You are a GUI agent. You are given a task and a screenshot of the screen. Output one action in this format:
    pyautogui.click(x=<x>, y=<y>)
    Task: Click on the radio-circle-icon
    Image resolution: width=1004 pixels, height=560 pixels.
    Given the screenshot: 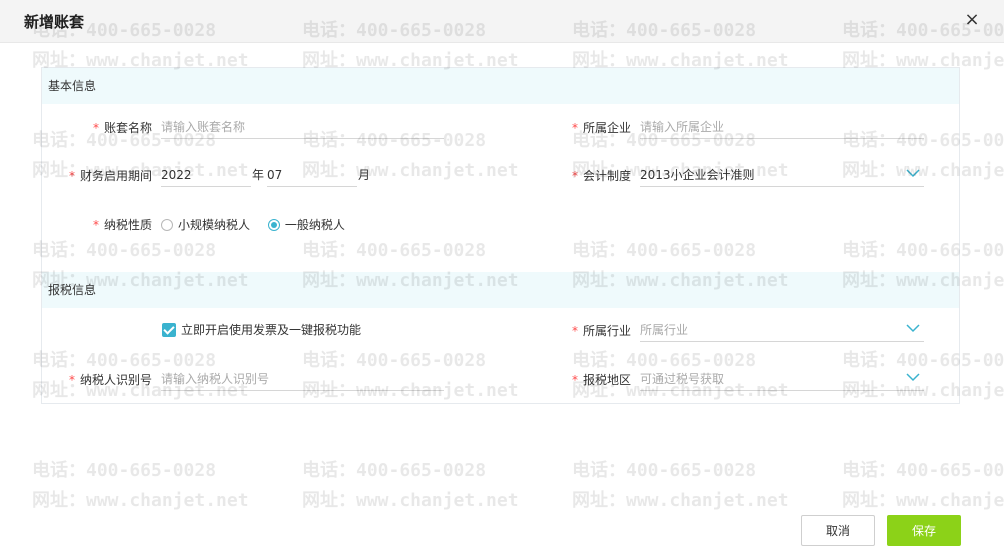 What is the action you would take?
    pyautogui.click(x=167, y=225)
    